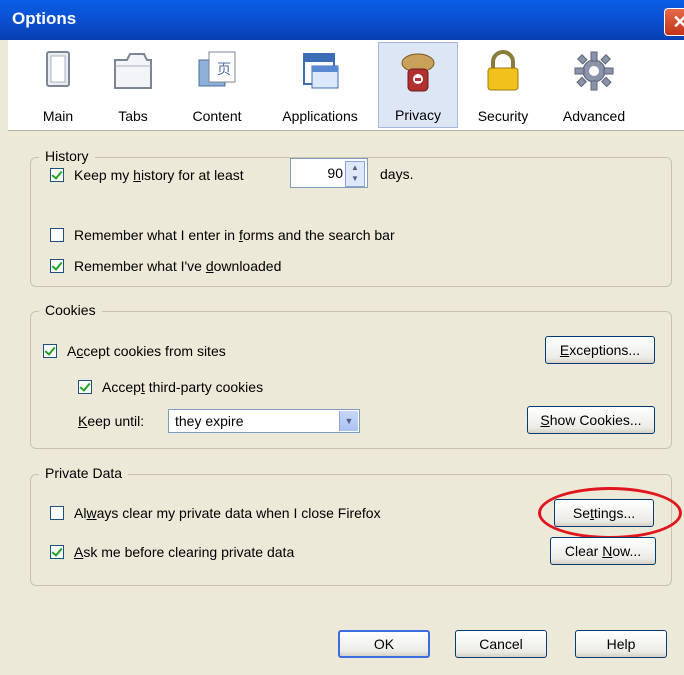 This screenshot has width=684, height=675. What do you see at coordinates (58, 116) in the screenshot?
I see `tab-label: Main` at bounding box center [58, 116].